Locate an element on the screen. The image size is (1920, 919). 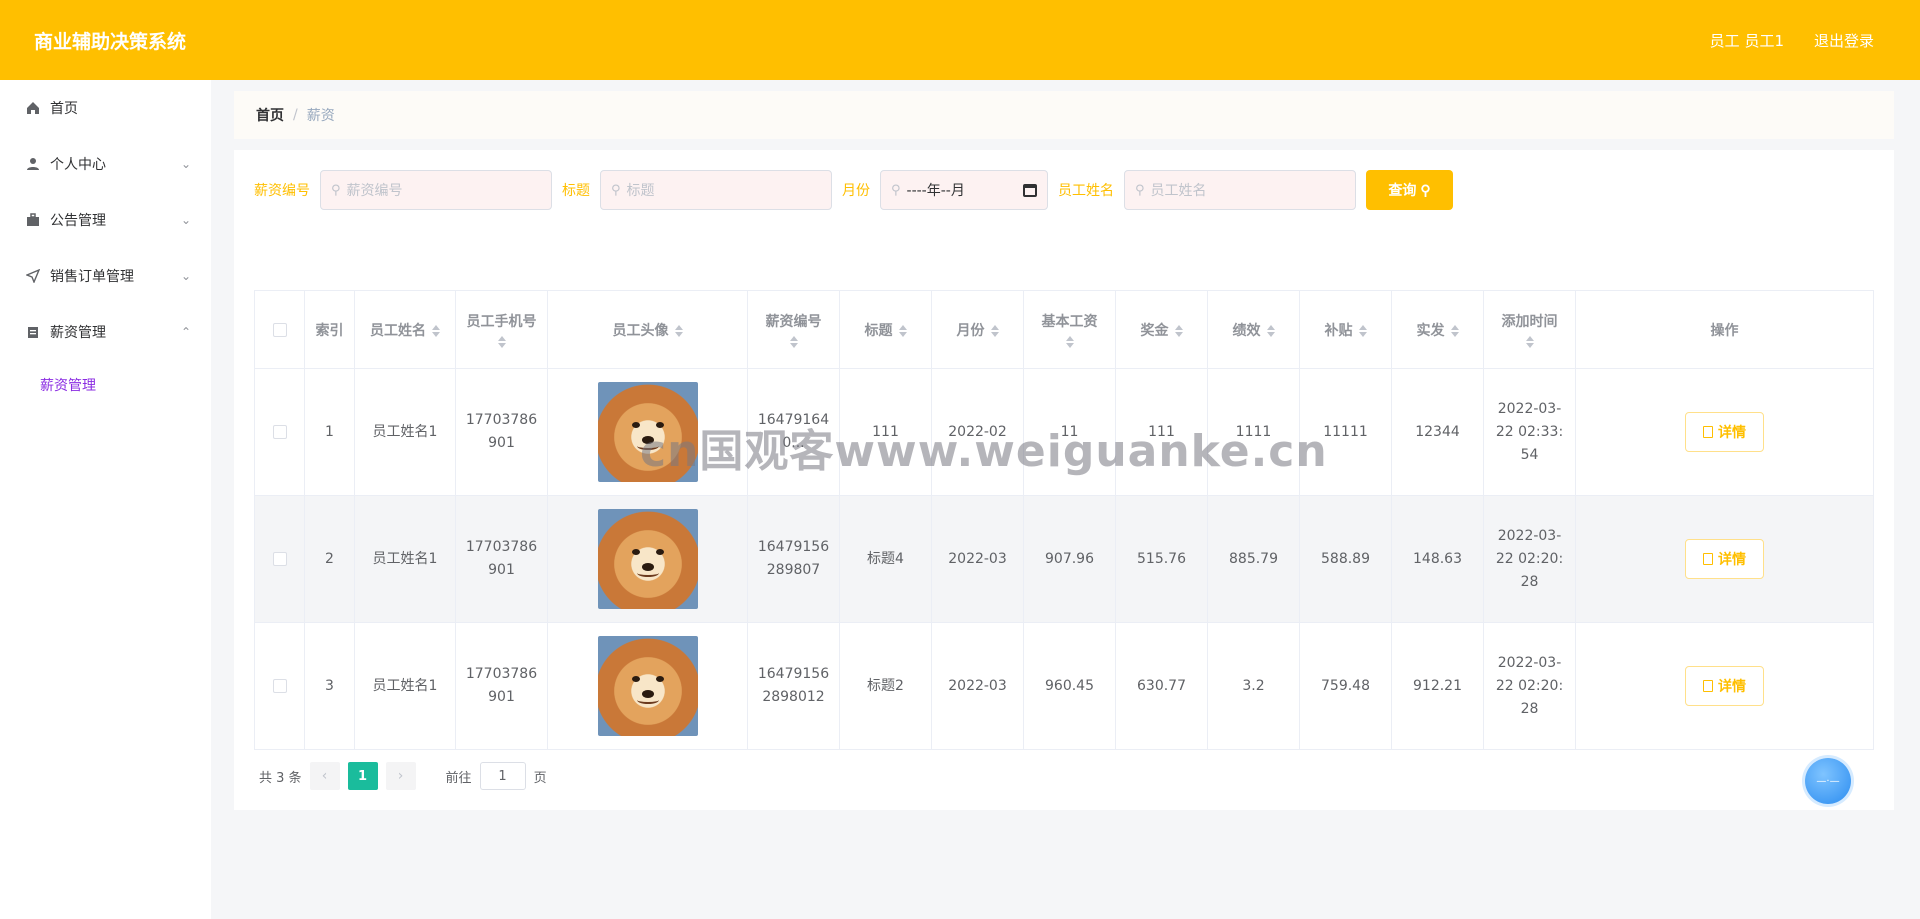
col-header-time: 添加时间 is located at coordinates (1529, 329).